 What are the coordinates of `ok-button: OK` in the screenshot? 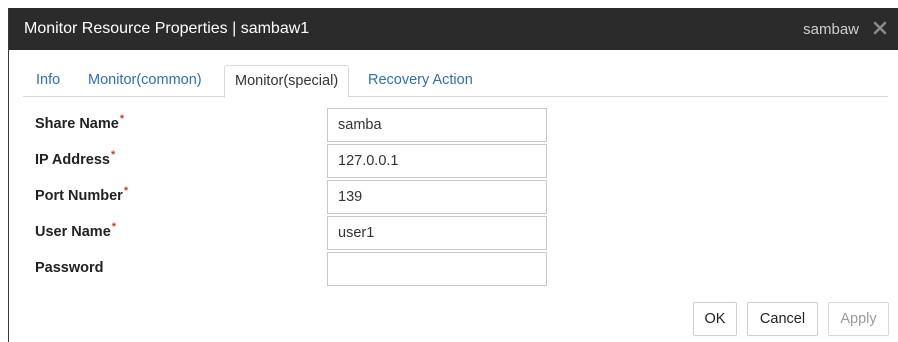 It's located at (715, 319).